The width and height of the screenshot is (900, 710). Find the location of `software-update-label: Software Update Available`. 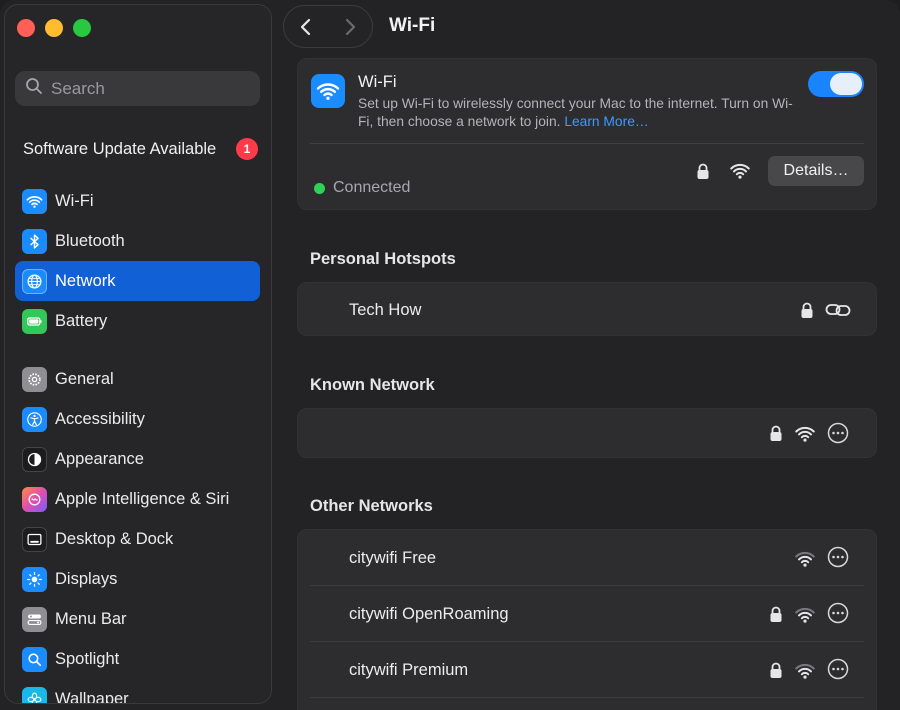

software-update-label: Software Update Available is located at coordinates (120, 148).